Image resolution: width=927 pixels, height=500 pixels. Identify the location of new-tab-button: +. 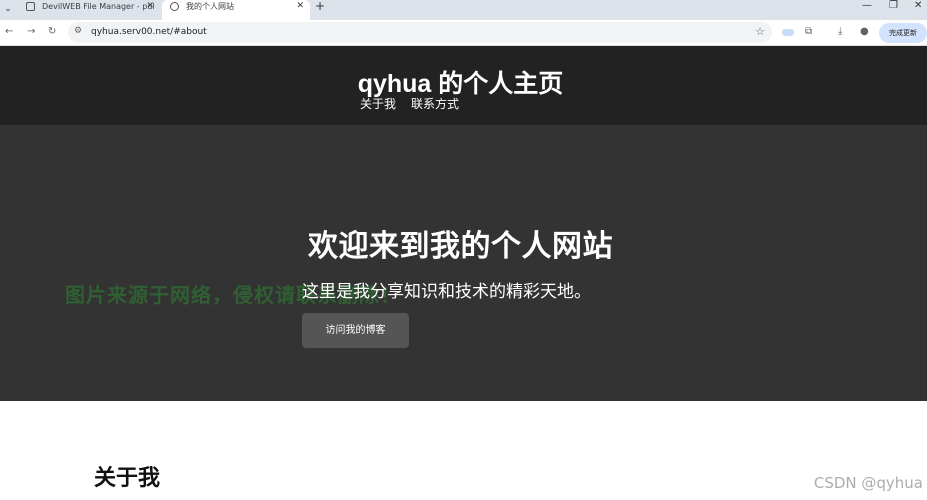
(320, 6).